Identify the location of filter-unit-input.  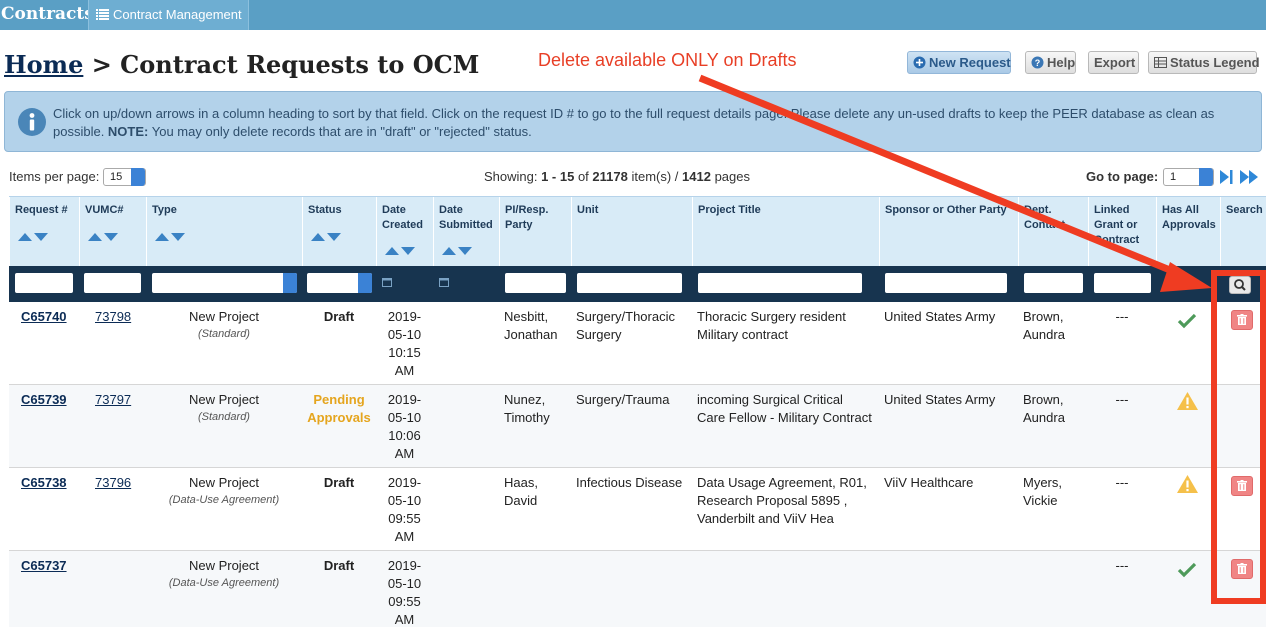
(629, 283).